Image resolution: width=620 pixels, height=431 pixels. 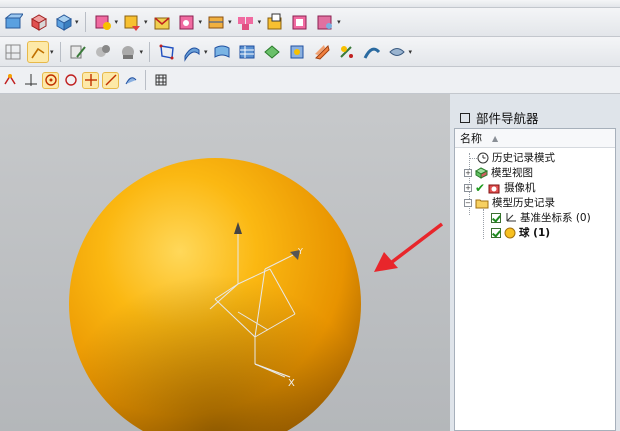 What do you see at coordinates (512, 173) in the screenshot?
I see `tree-item-label: 模型视图` at bounding box center [512, 173].